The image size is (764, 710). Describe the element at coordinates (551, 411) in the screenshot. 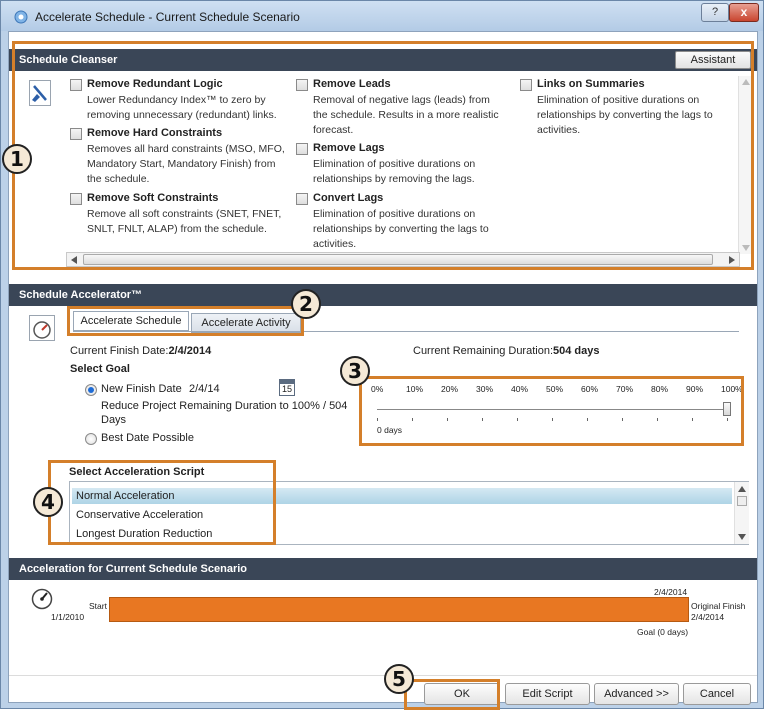

I see `callout-frame-slider` at that location.